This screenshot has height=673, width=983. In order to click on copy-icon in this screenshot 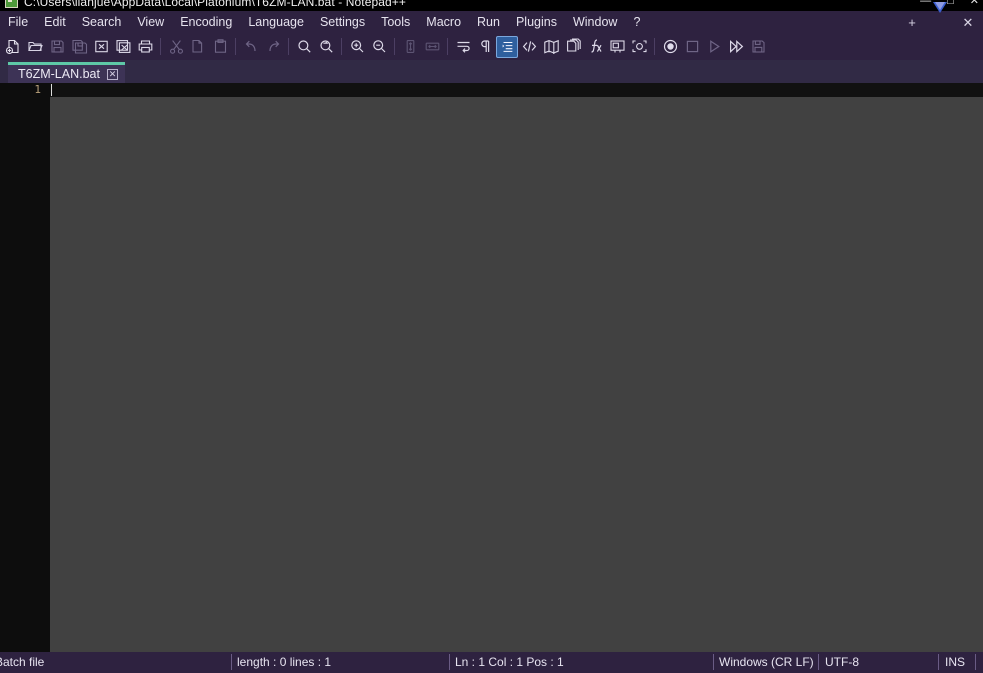, I will do `click(198, 47)`.